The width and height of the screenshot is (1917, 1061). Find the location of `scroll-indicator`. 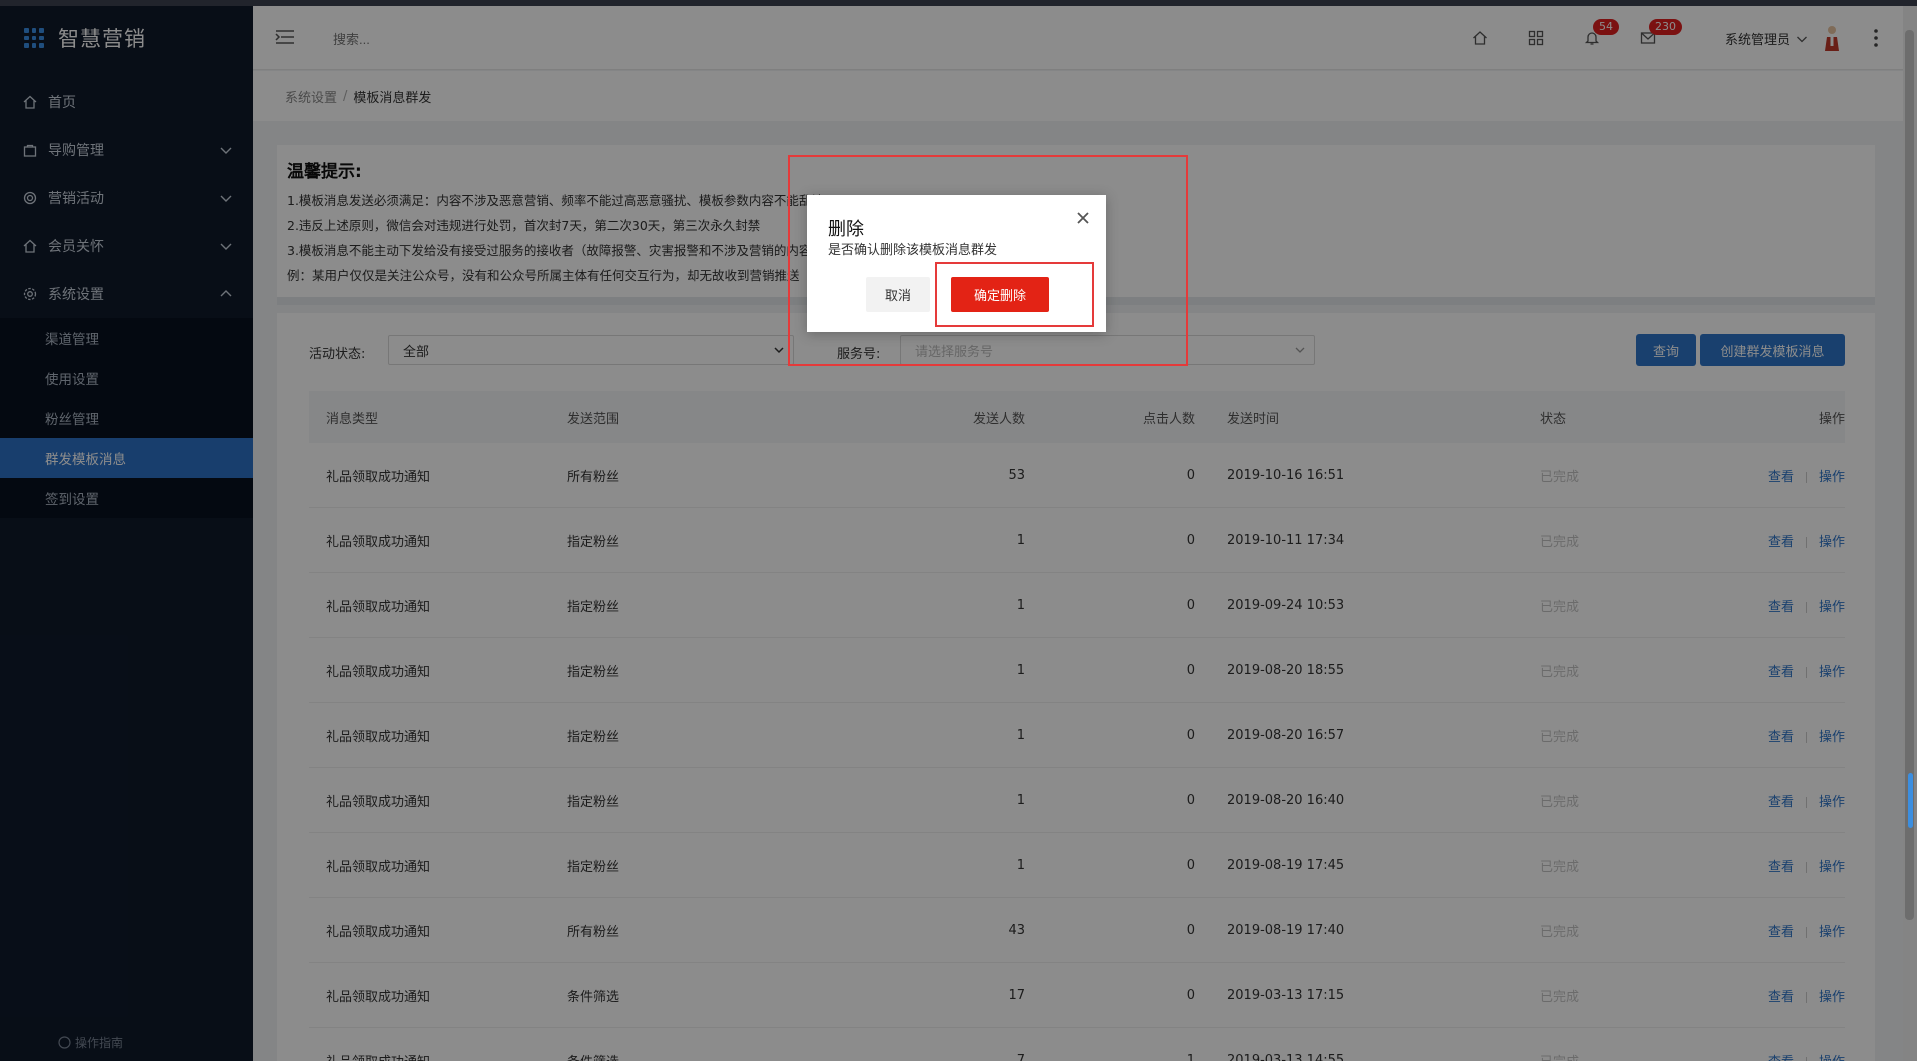

scroll-indicator is located at coordinates (1910, 800).